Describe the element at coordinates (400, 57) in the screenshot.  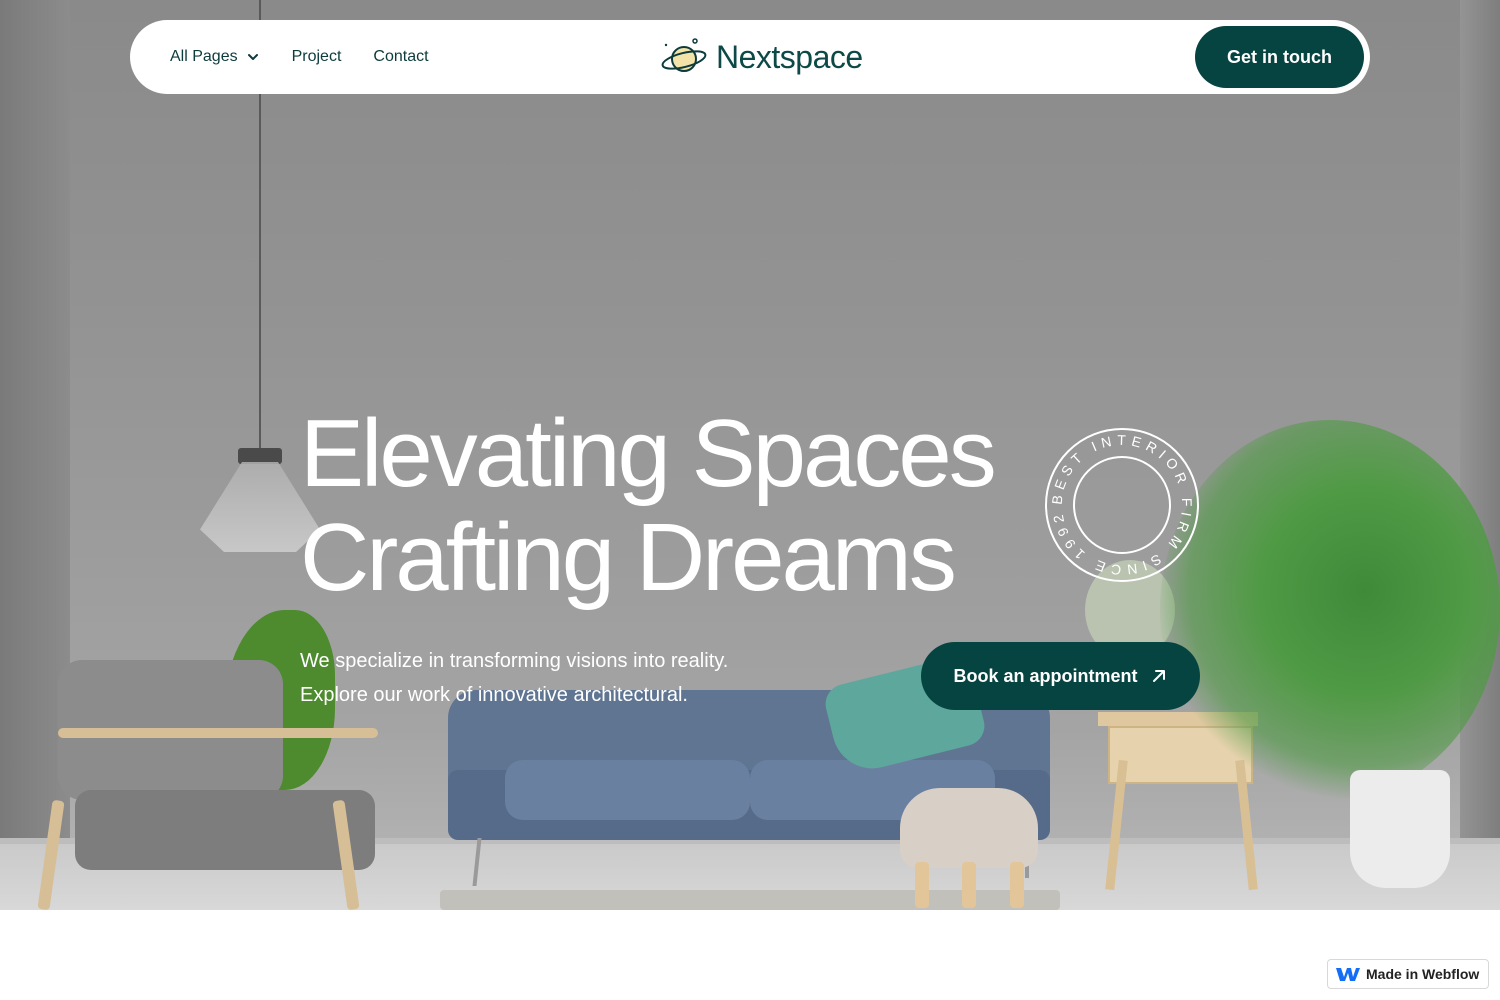
I see `nav-contact-link: Contact` at that location.